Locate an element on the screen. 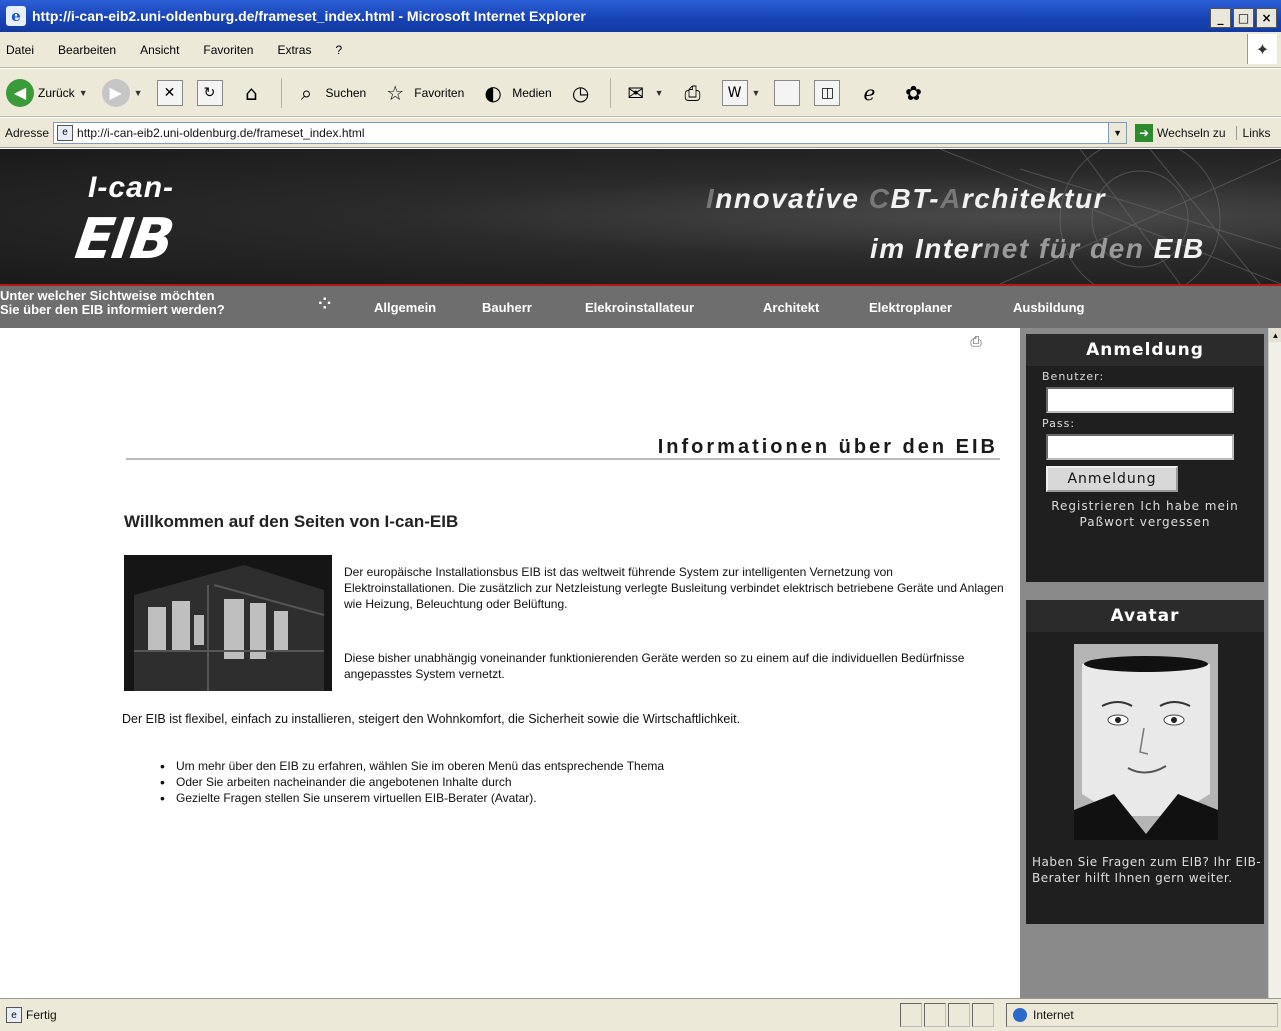 Image resolution: width=1281 pixels, height=1031 pixels. menu-favoriten: Favoriten is located at coordinates (228, 50).